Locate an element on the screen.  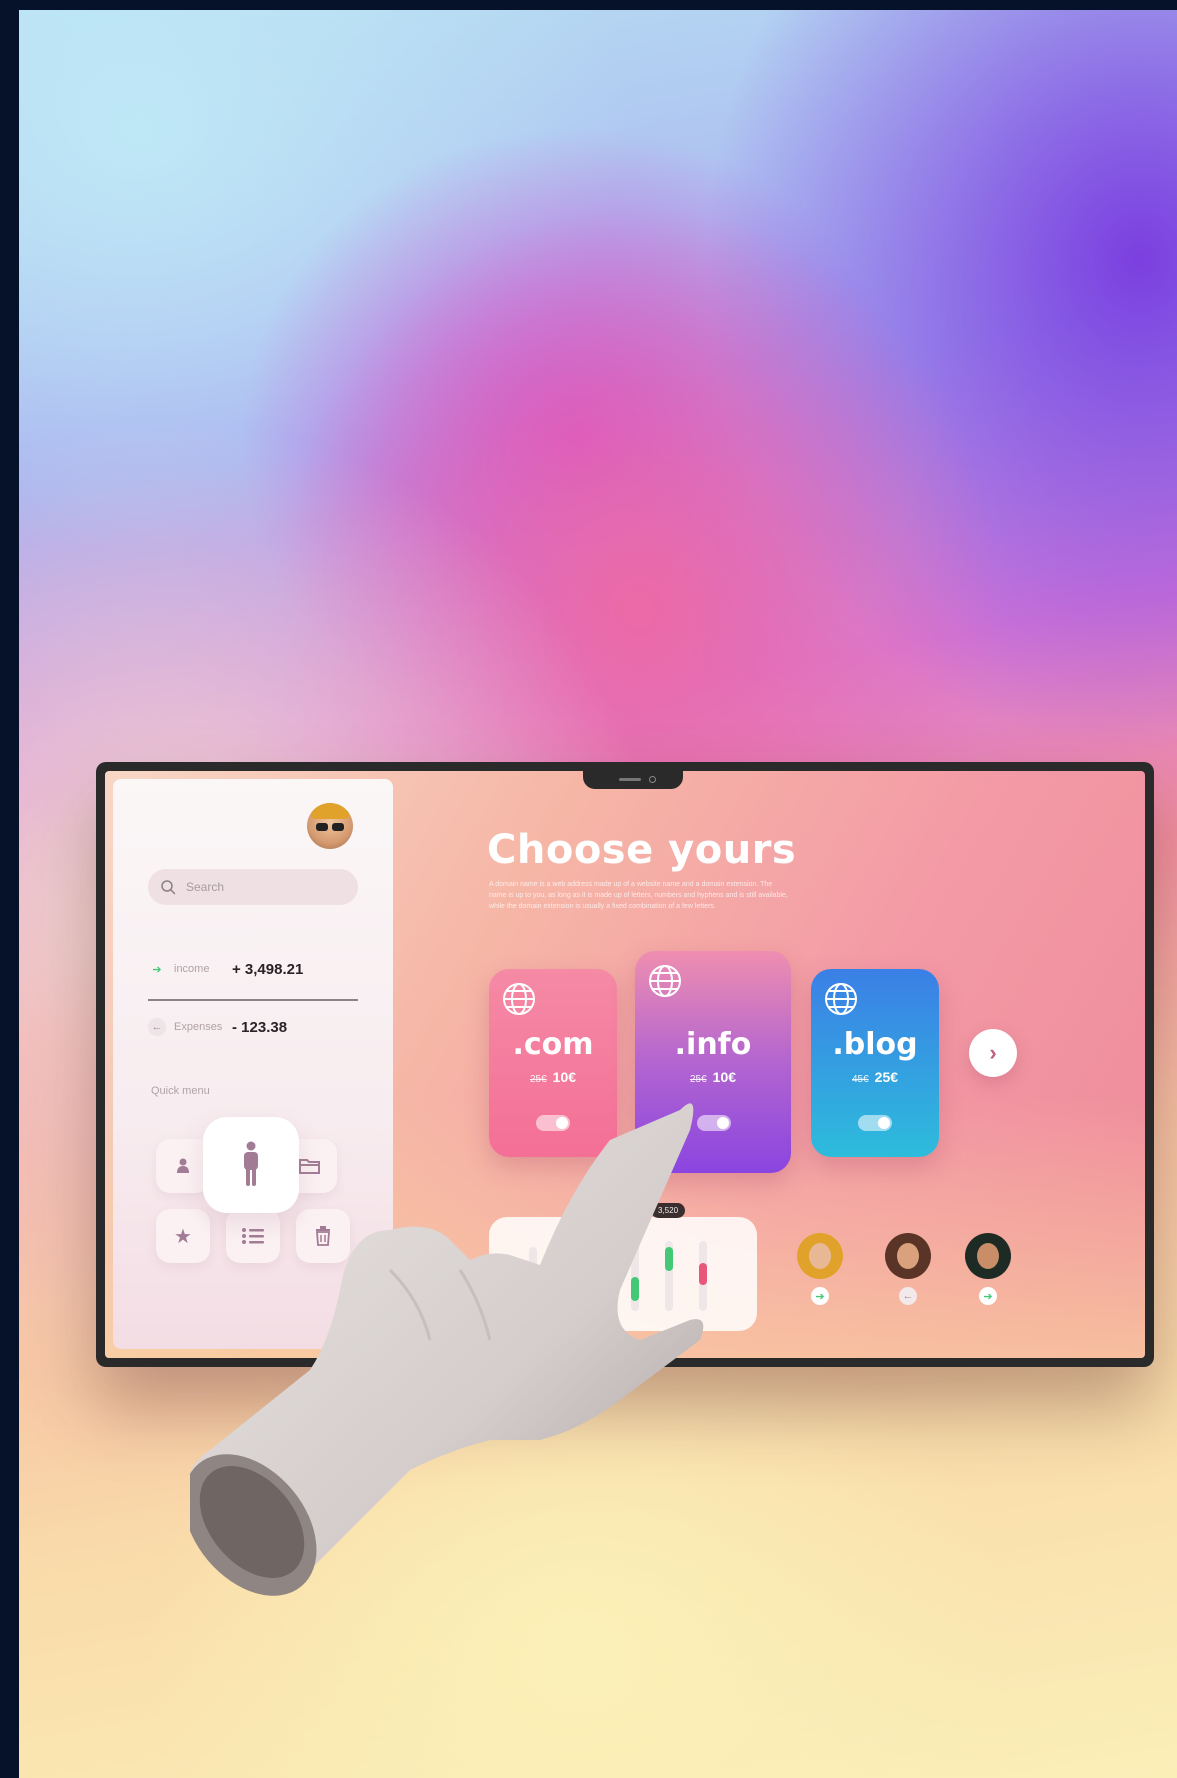
domain-ext: .com is located at coordinates (553, 1044).